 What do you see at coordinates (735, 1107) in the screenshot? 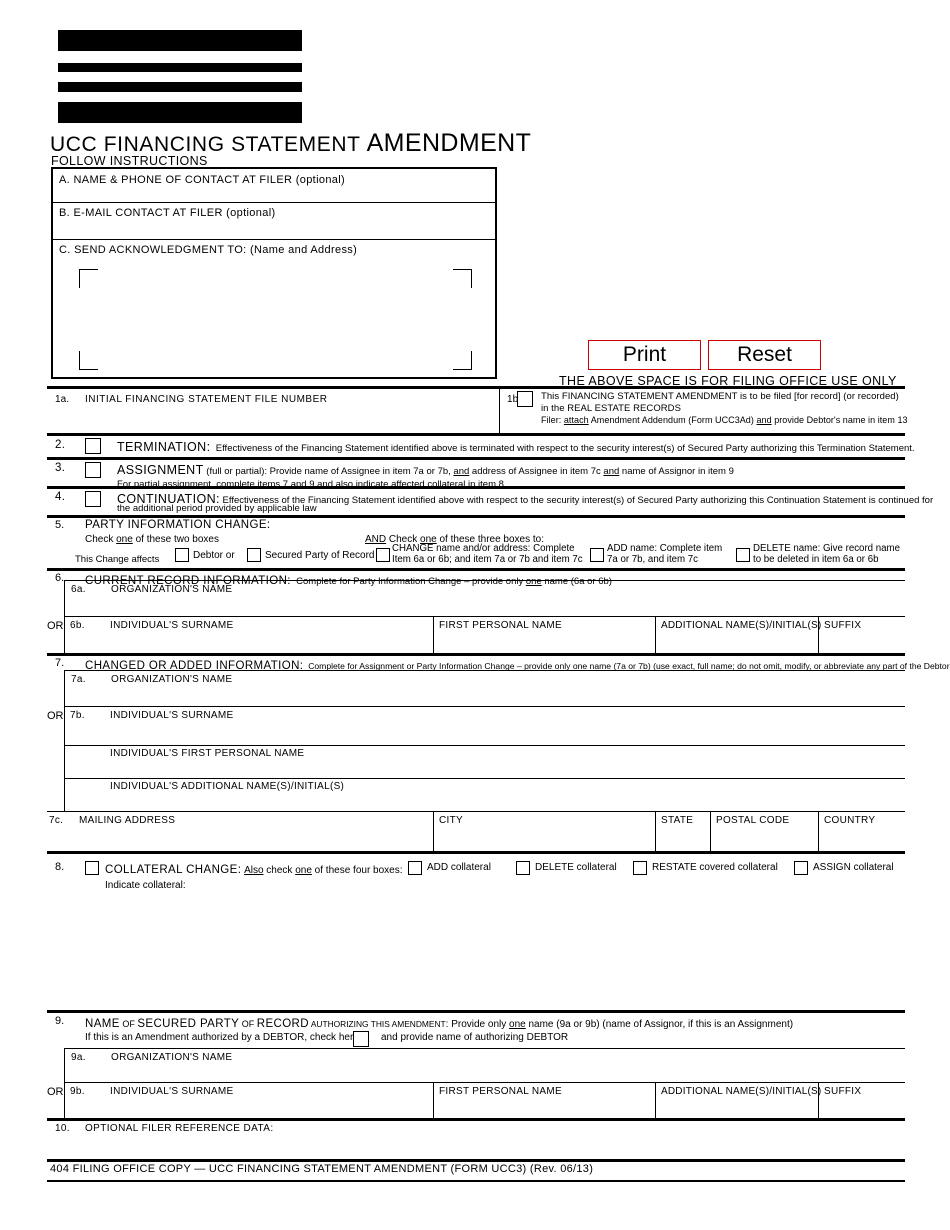
I see `item-9b-additional-name-input` at bounding box center [735, 1107].